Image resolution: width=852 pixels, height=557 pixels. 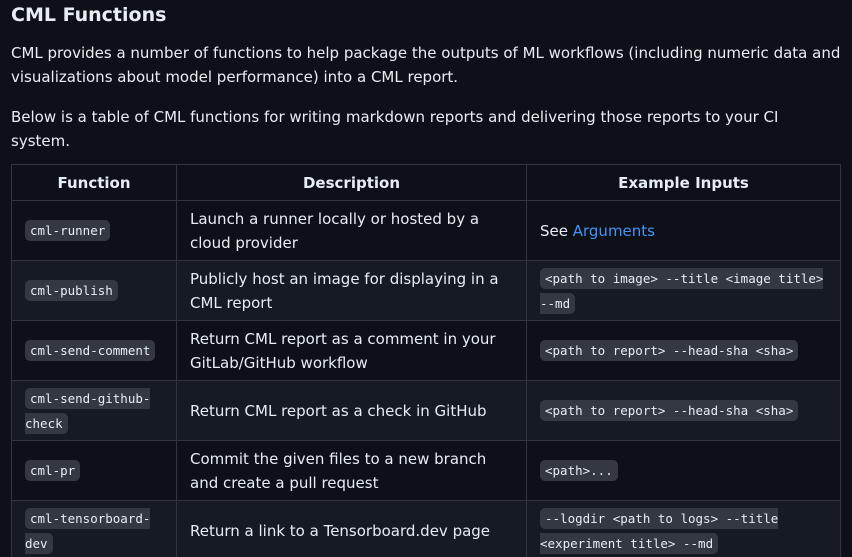 What do you see at coordinates (94, 470) in the screenshot?
I see `function-cell: cml-pr` at bounding box center [94, 470].